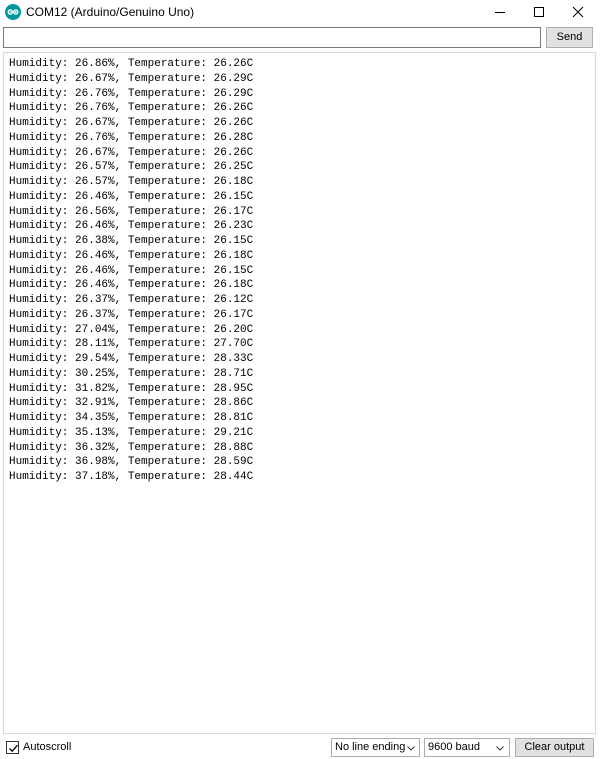 This screenshot has width=600, height=759. What do you see at coordinates (131, 462) in the screenshot?
I see `output-line: Humidity: 36.98%, Temperature: 28.59C` at bounding box center [131, 462].